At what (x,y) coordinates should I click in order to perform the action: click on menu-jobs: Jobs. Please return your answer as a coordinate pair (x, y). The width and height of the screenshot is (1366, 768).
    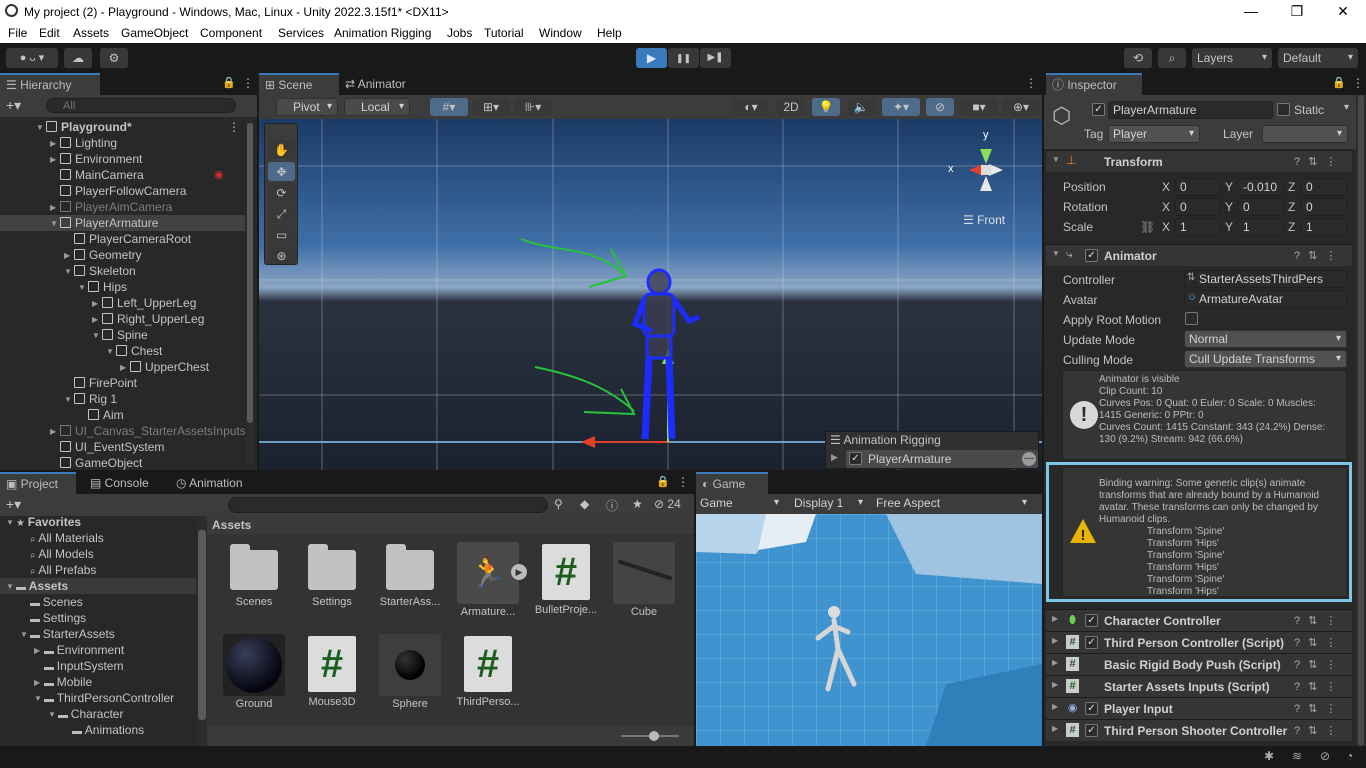
    Looking at the image, I should click on (459, 33).